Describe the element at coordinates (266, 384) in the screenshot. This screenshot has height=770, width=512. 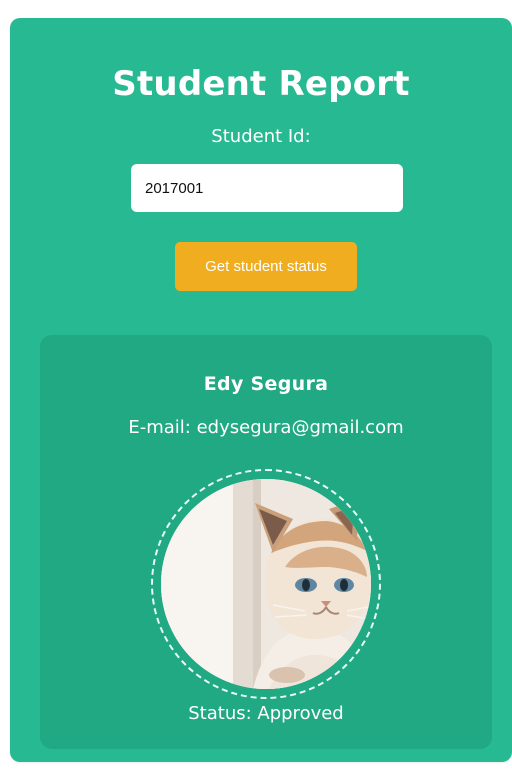
I see `student-name: Edy Segura` at that location.